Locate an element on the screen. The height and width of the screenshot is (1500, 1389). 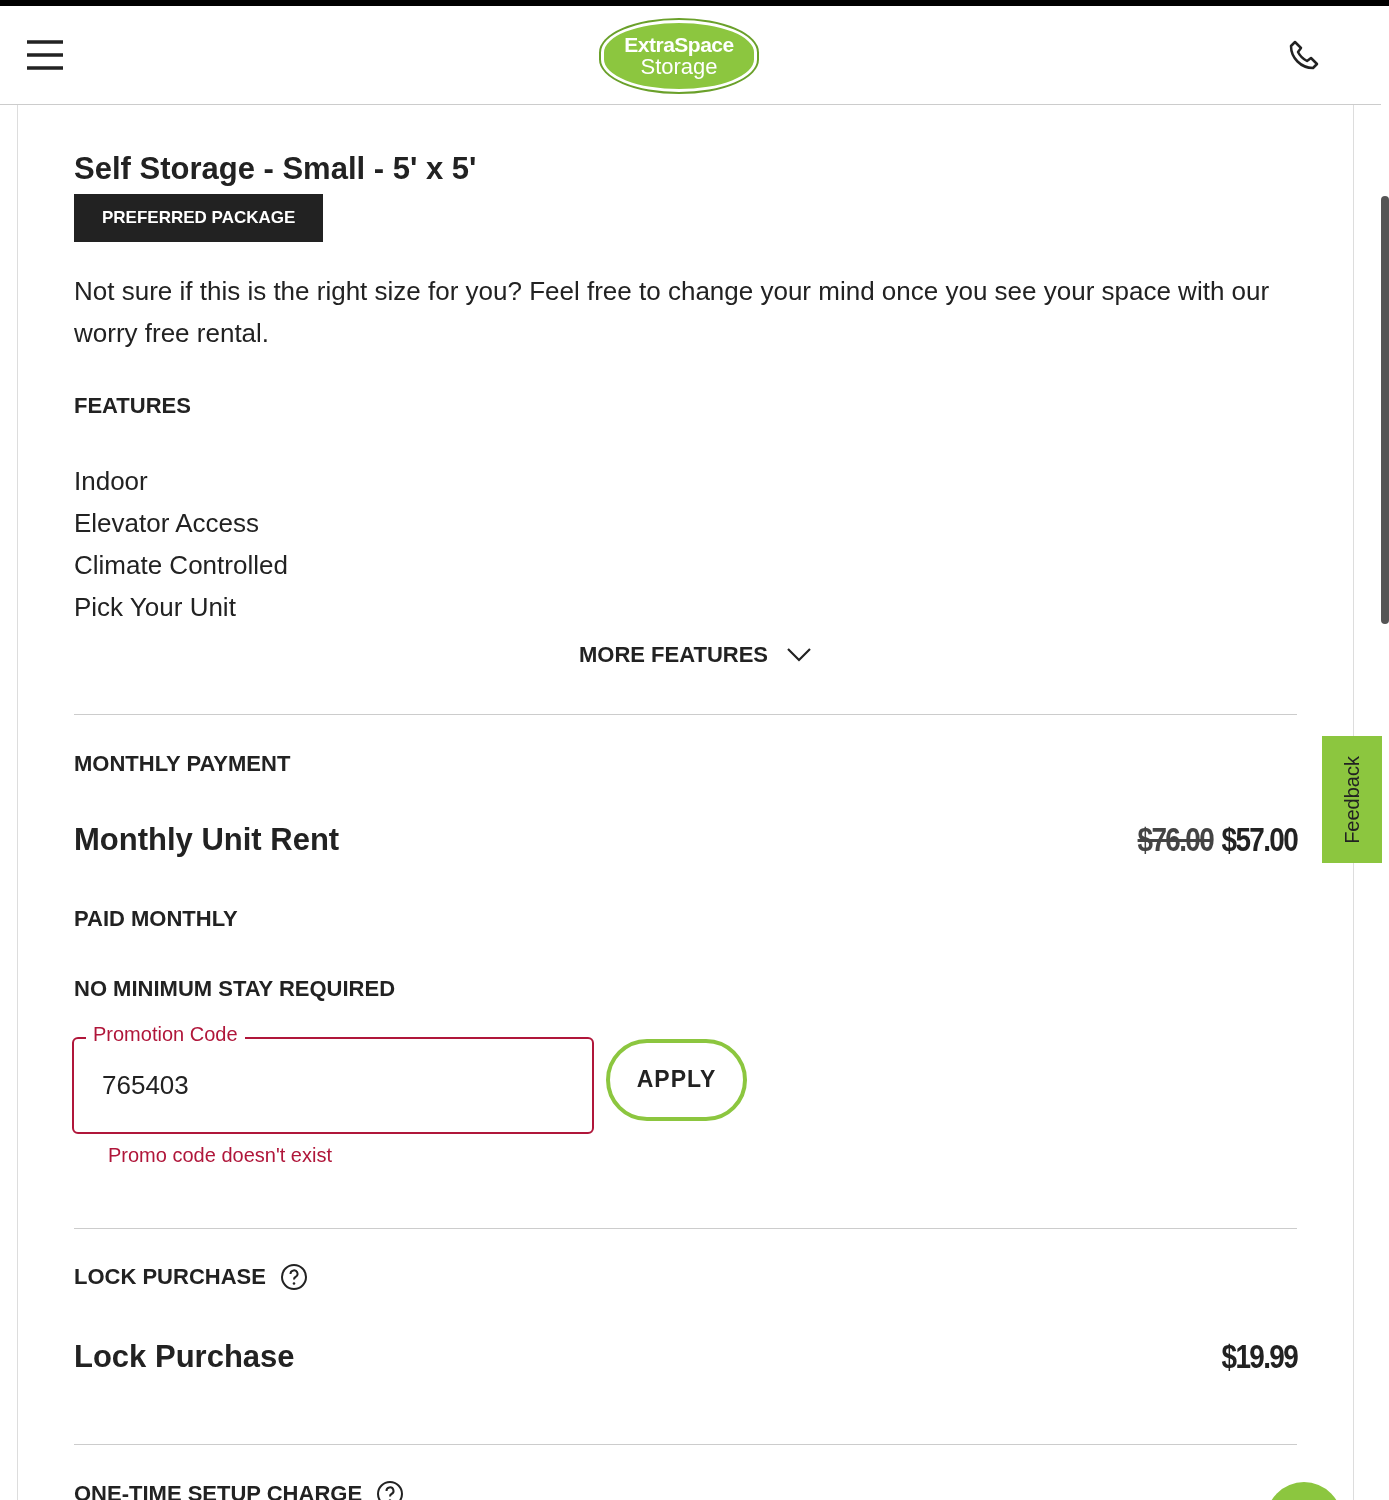
package-badge: PREFERRED PACKAGE is located at coordinates (199, 218).